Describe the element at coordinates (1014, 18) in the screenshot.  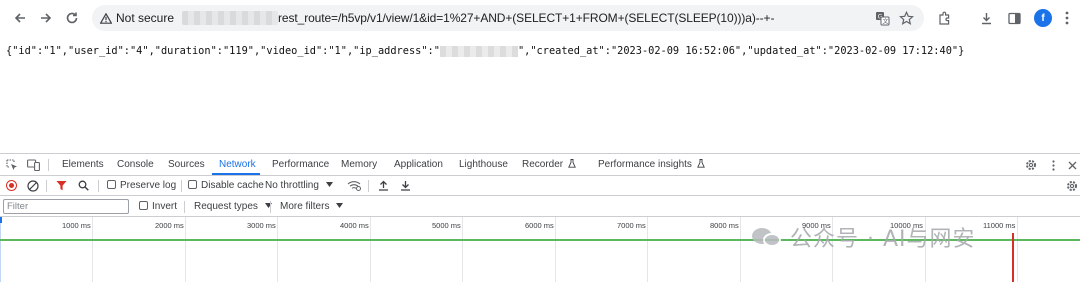
I see `sidepanel-icon` at that location.